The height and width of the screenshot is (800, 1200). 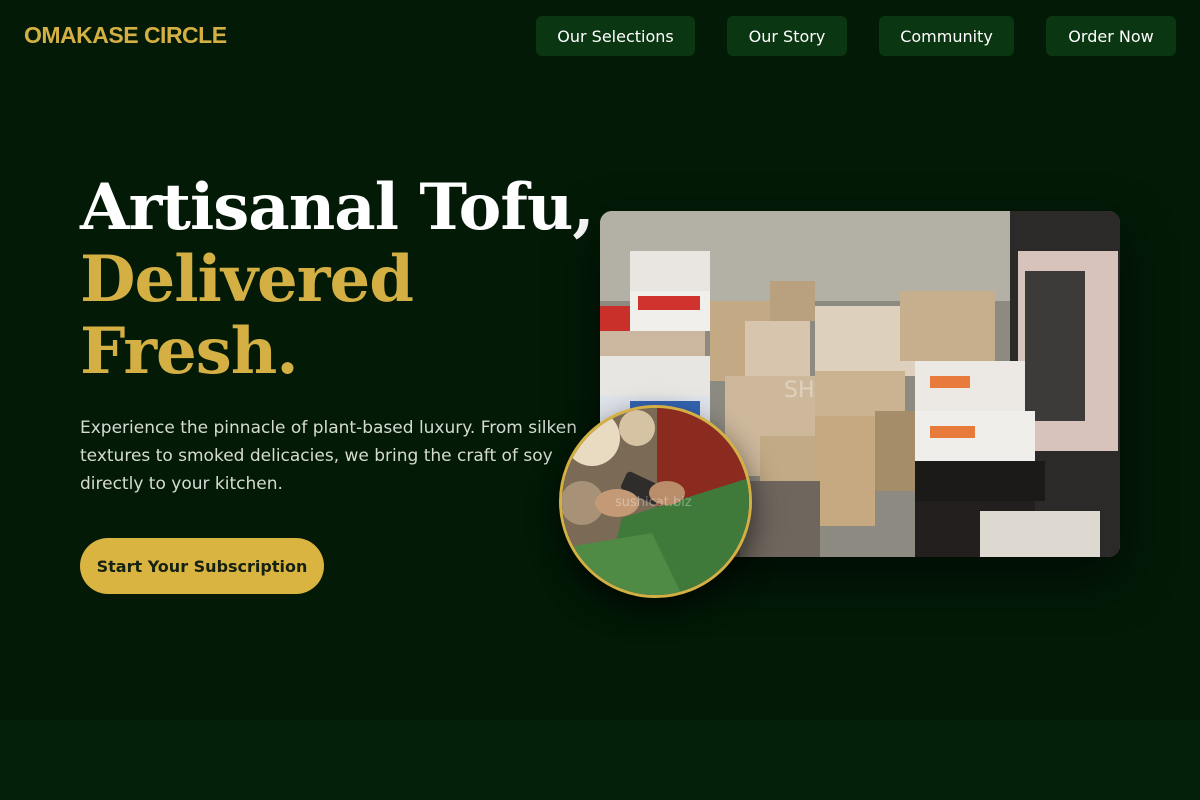 What do you see at coordinates (615, 36) in the screenshot?
I see `nav-our-selections-button: Our Selections` at bounding box center [615, 36].